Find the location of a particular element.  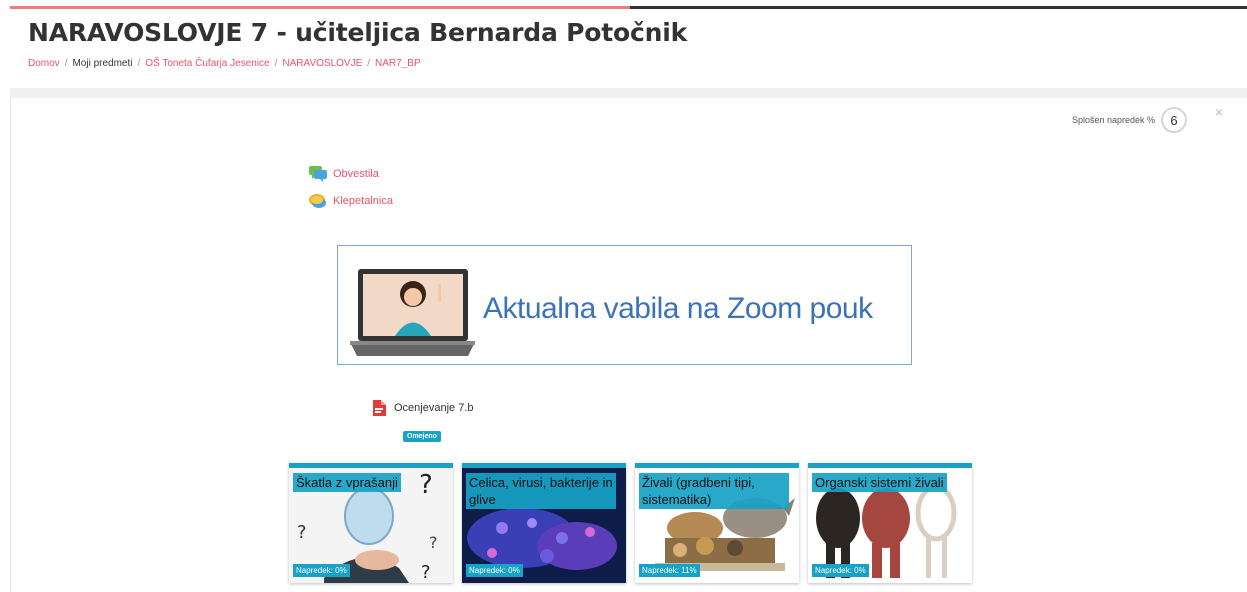

top-progress-accent is located at coordinates (320, 7).